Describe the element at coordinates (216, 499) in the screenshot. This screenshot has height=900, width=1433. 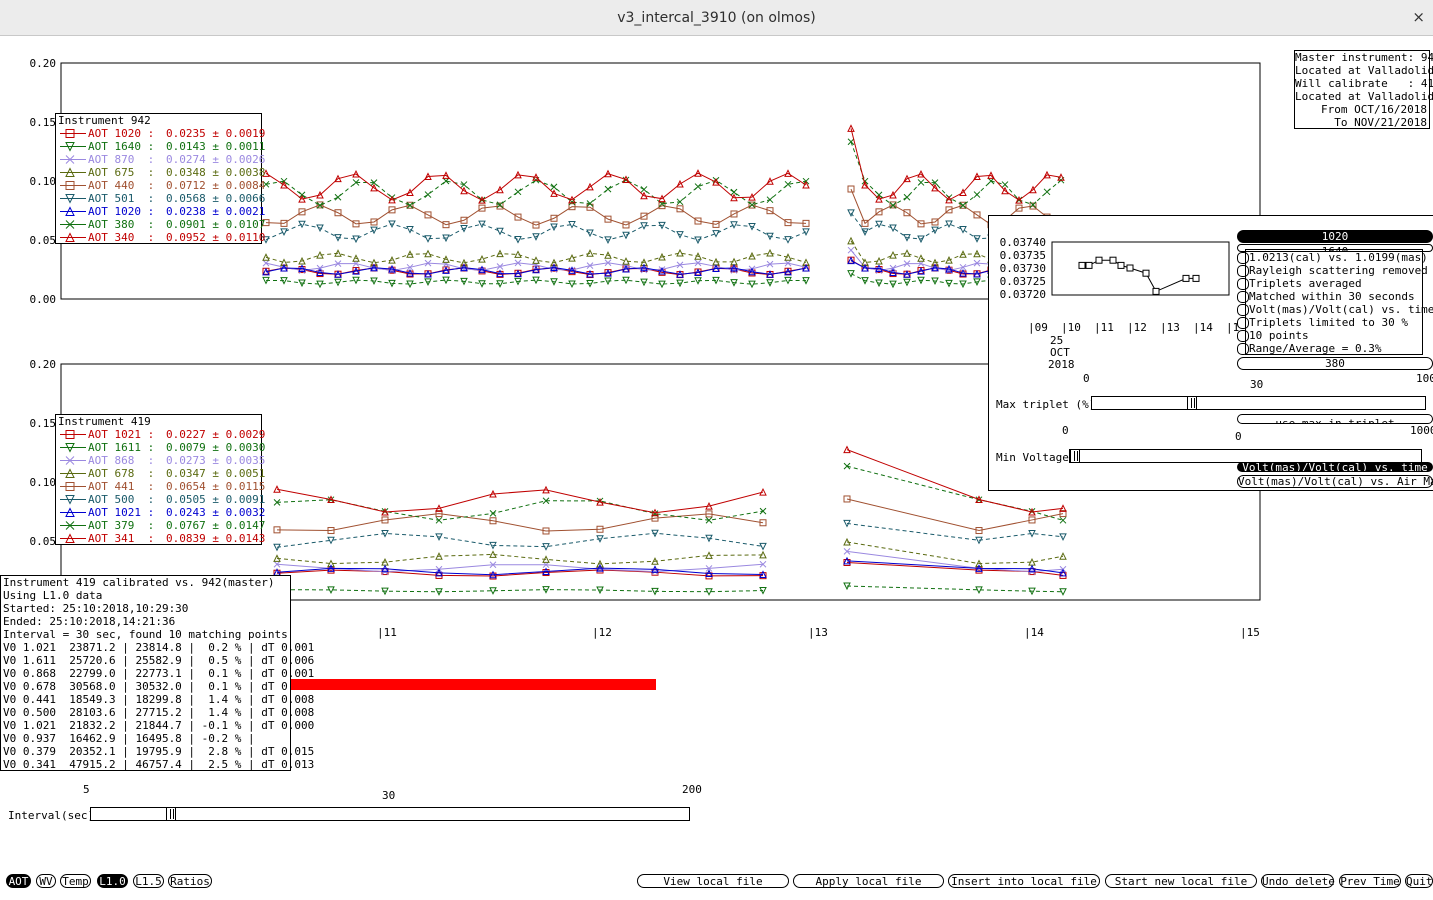
I see `legend-value: 0.0505 ± 0.0091` at that location.